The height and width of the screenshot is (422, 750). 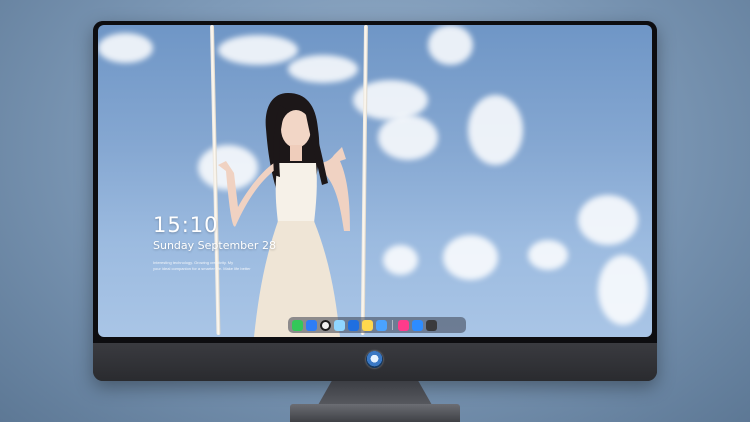 I want to click on lock-screen-time: 15:10, so click(x=186, y=225).